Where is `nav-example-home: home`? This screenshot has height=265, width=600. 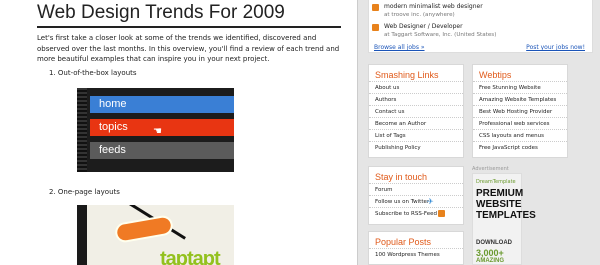
nav-example-home: home is located at coordinates (162, 104).